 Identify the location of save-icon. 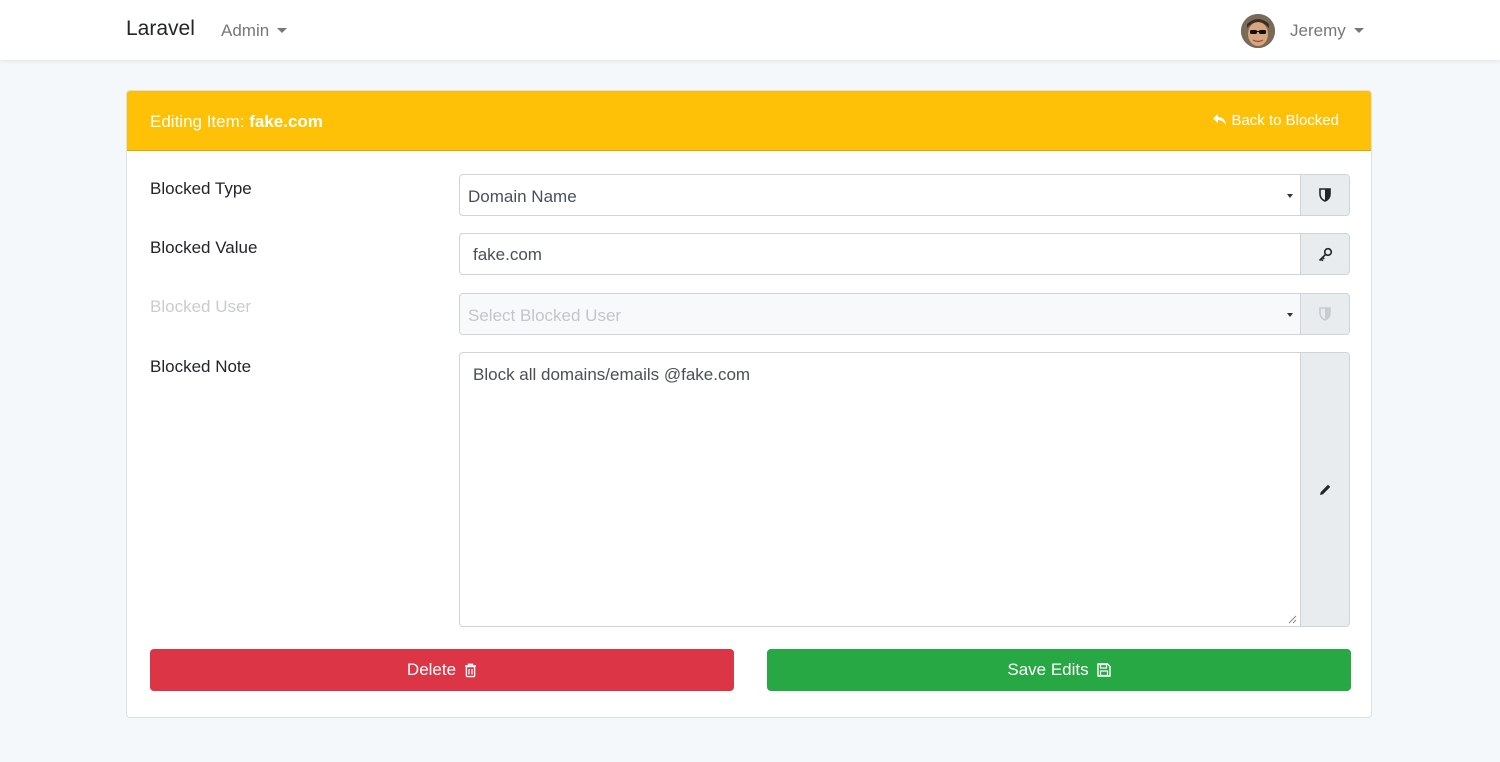
(1103, 670).